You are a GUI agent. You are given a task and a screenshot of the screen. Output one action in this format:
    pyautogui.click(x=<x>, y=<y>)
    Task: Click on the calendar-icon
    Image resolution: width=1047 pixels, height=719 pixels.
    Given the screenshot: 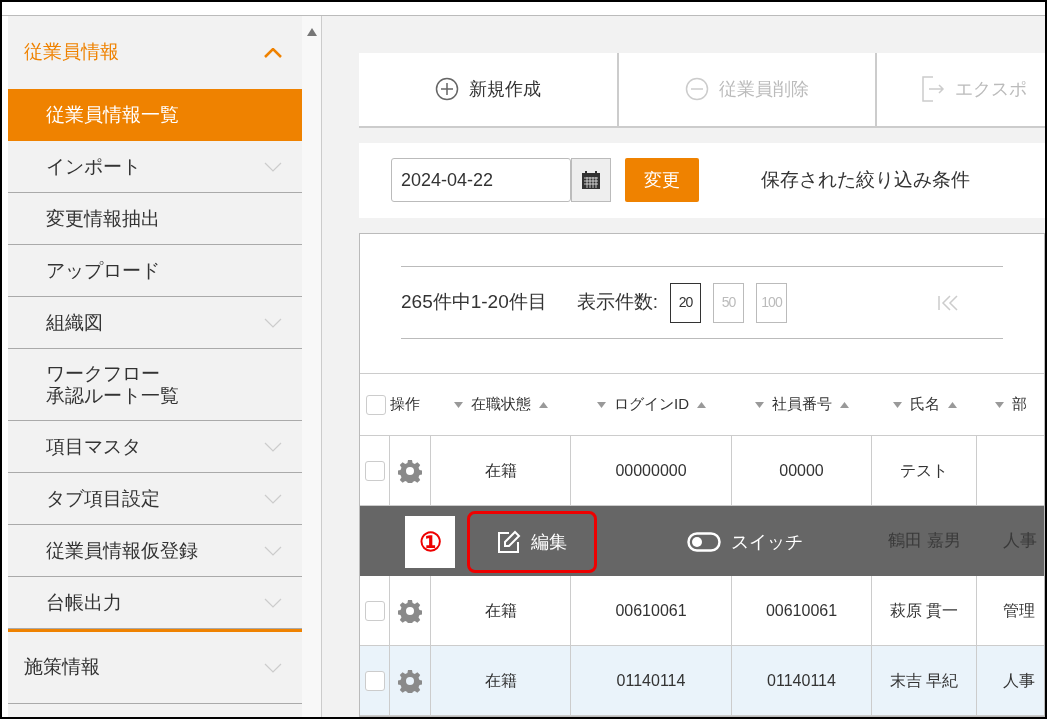 What is the action you would take?
    pyautogui.click(x=591, y=180)
    